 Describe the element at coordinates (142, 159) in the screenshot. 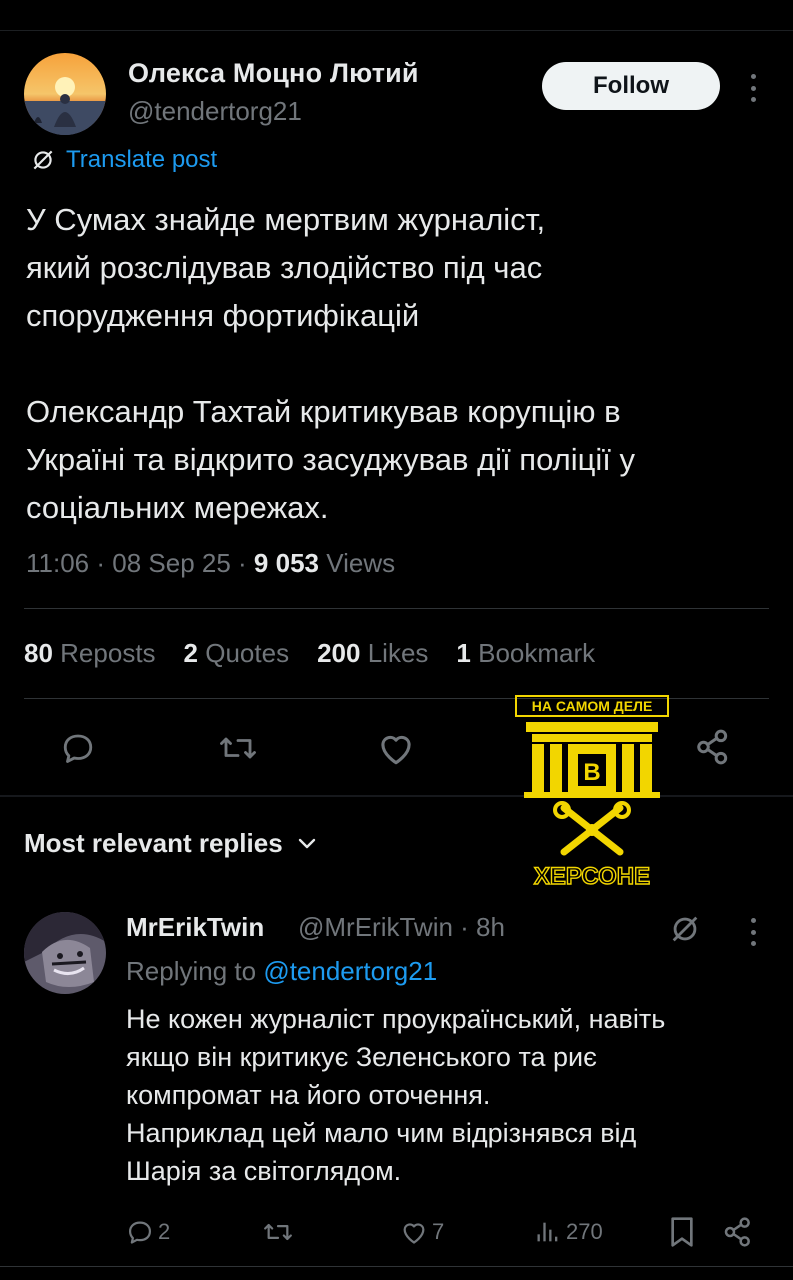

I see `translate-label: Translate post` at that location.